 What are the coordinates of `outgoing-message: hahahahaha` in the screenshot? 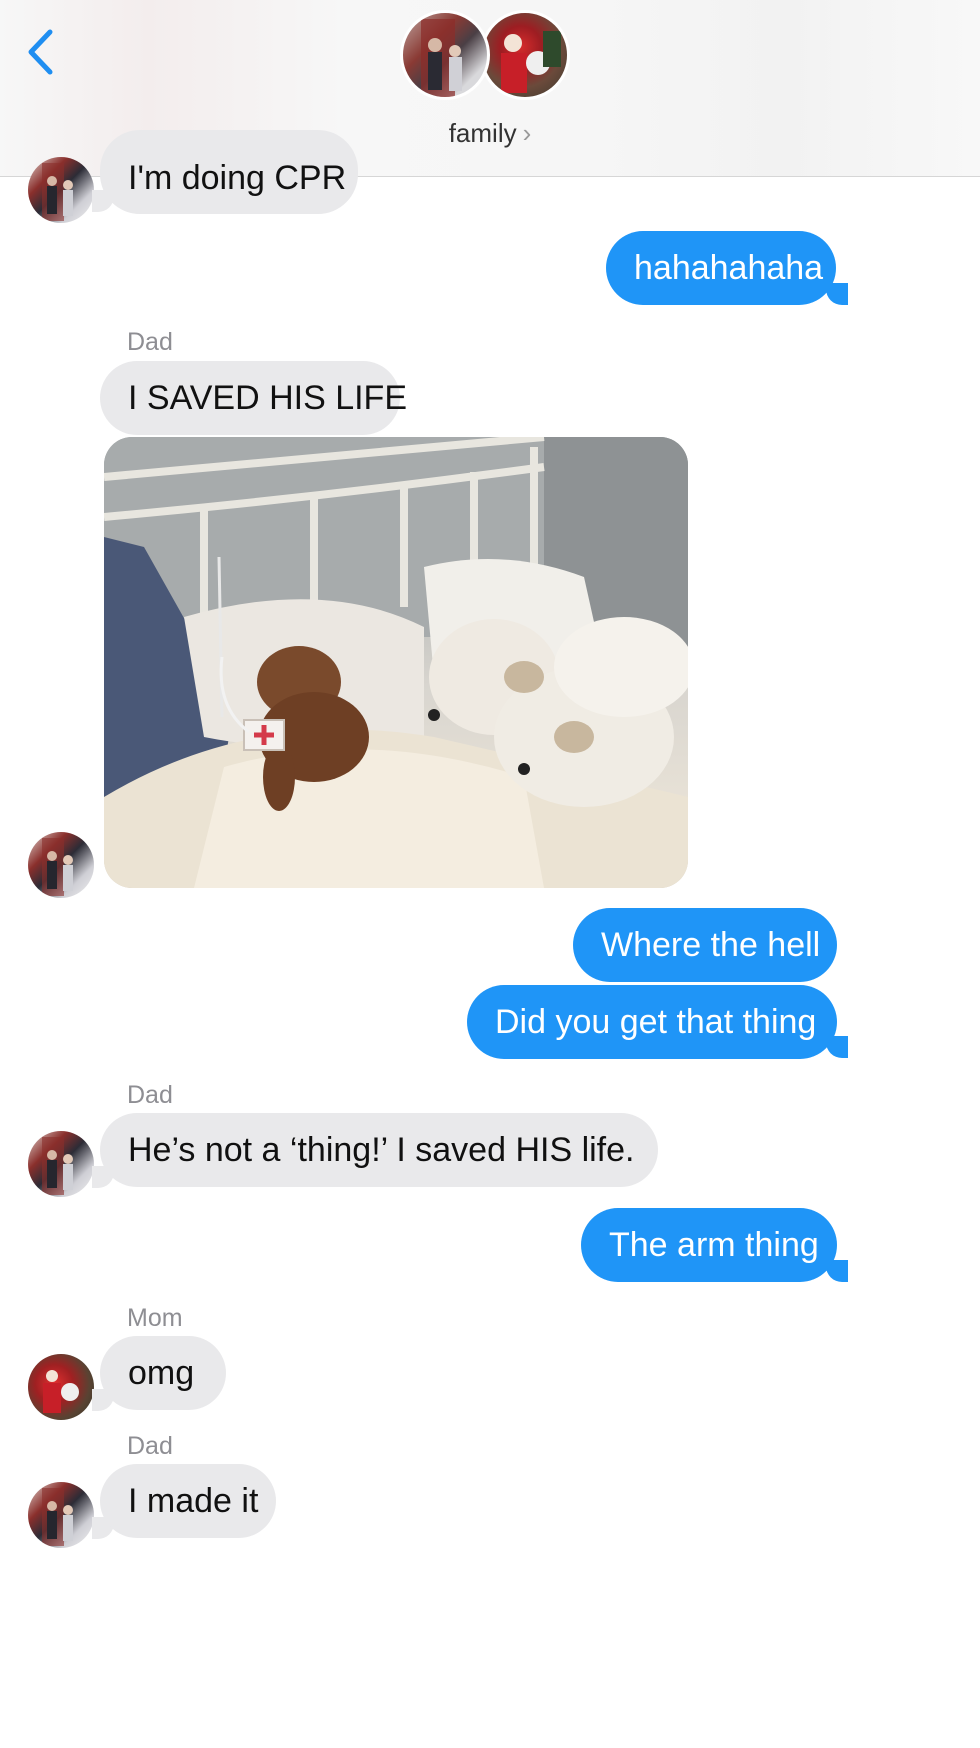 It's located at (721, 268).